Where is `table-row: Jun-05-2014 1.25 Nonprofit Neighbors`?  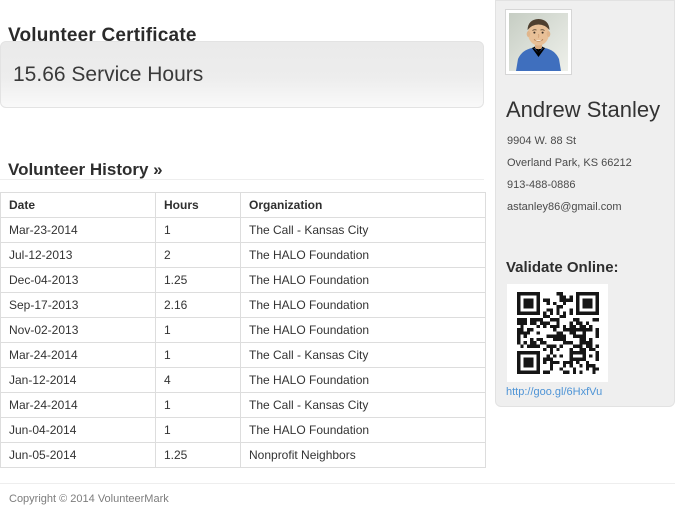
table-row: Jun-05-2014 1.25 Nonprofit Neighbors is located at coordinates (243, 455).